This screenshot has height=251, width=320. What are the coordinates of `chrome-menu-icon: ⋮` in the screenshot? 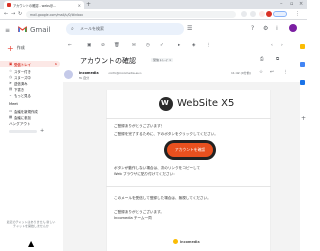 It's located at (297, 14).